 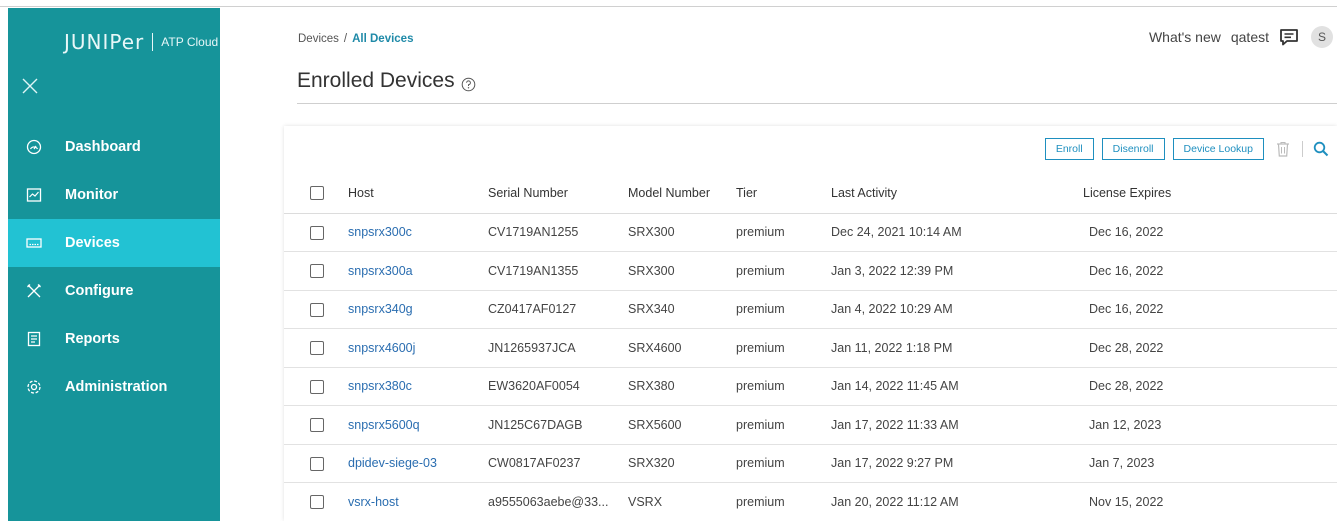 What do you see at coordinates (380, 309) in the screenshot?
I see `host-link: snpsrx340g` at bounding box center [380, 309].